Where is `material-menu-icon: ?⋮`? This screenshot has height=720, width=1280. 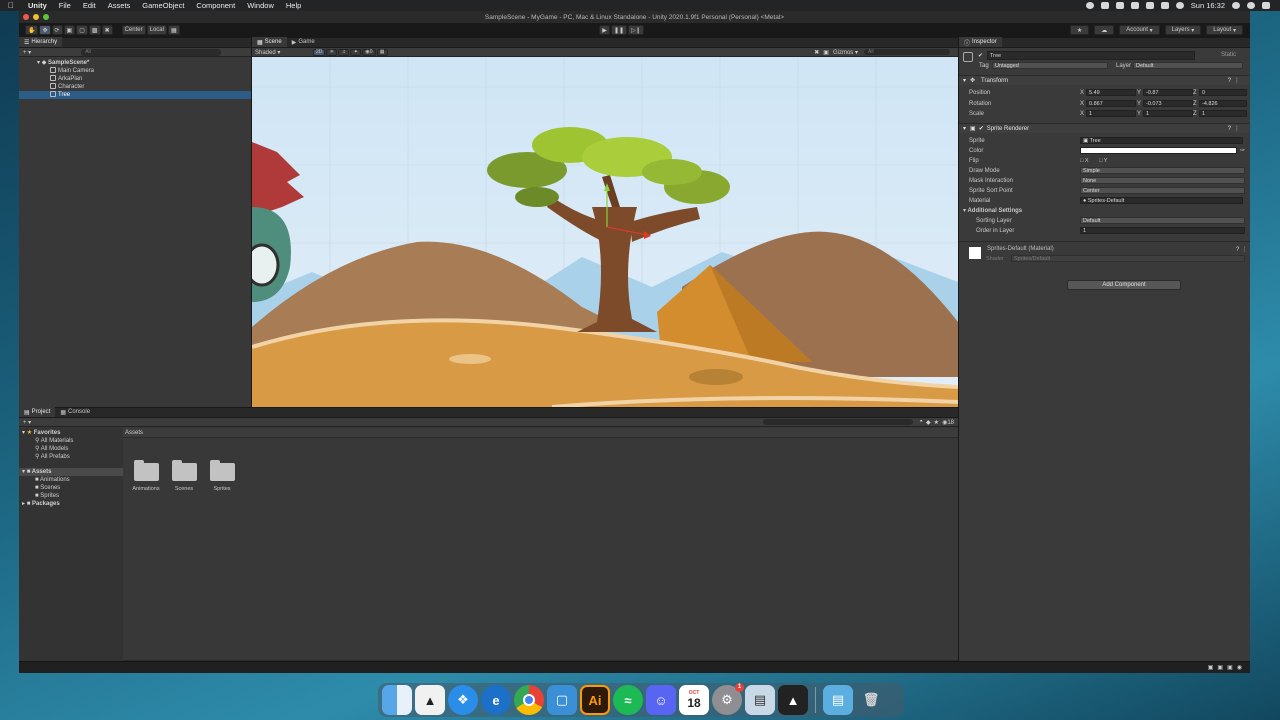
material-menu-icon: ?⋮ is located at coordinates (1242, 249).